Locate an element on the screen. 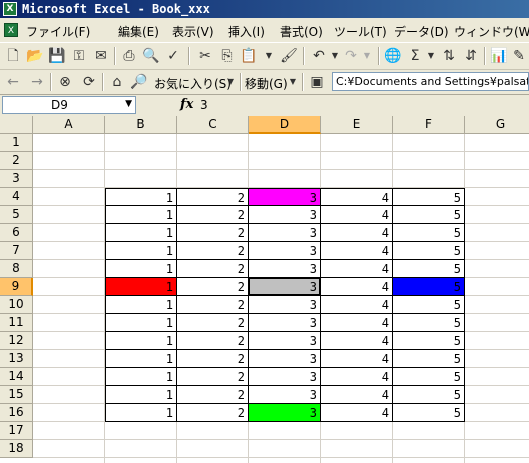 Image resolution: width=529 pixels, height=463 pixels. cell-f8: 5 is located at coordinates (429, 269).